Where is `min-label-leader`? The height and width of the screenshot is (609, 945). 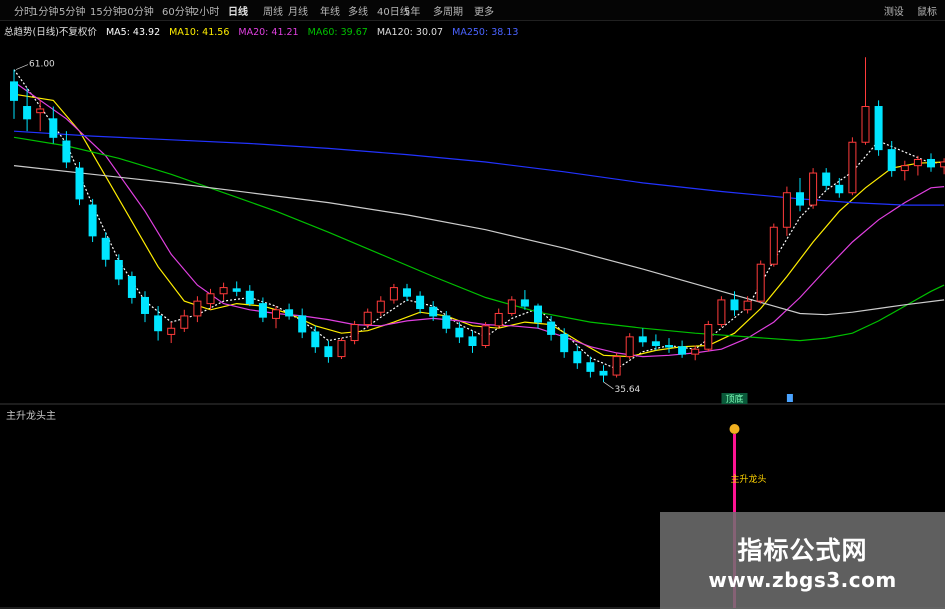 min-label-leader is located at coordinates (608, 385).